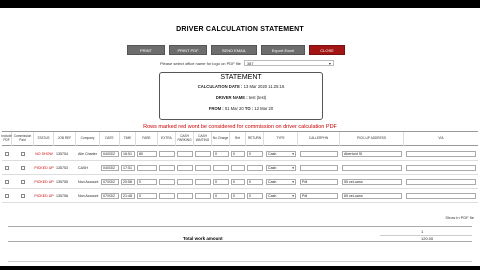 The height and width of the screenshot is (270, 480). I want to click on pickup-address-input: Abertord St, so click(372, 154).